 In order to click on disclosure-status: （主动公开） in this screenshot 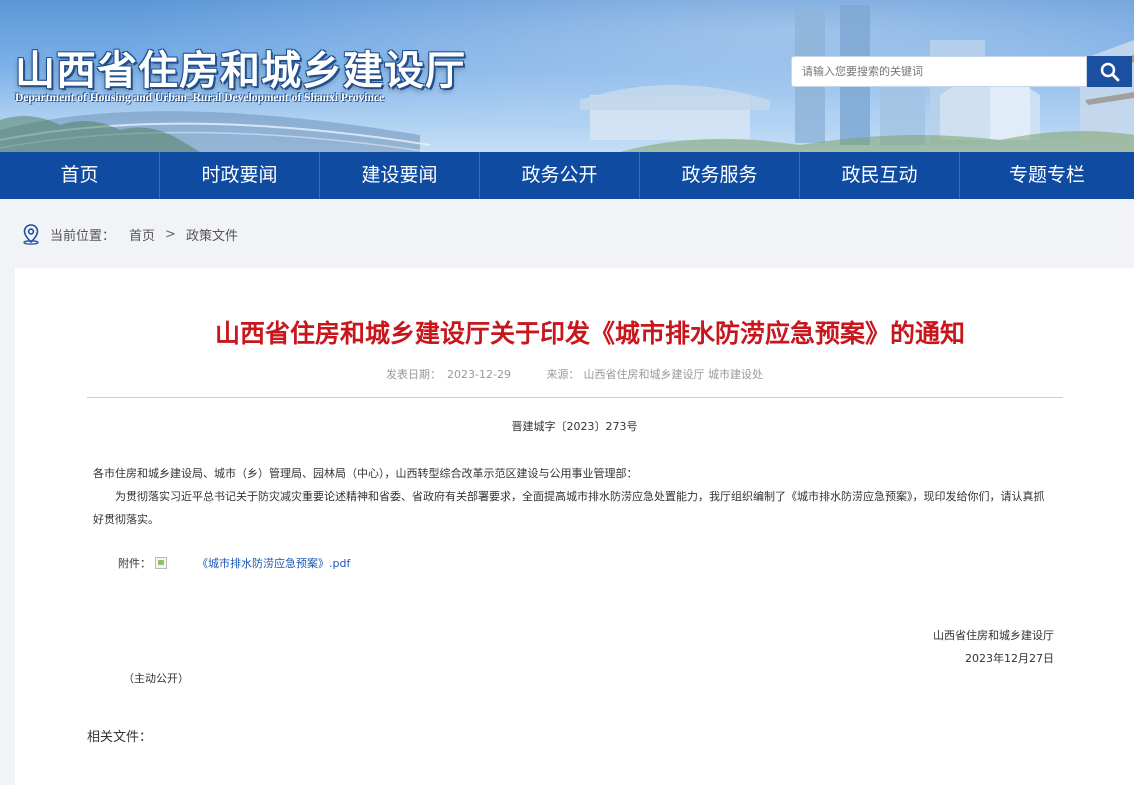, I will do `click(156, 678)`.